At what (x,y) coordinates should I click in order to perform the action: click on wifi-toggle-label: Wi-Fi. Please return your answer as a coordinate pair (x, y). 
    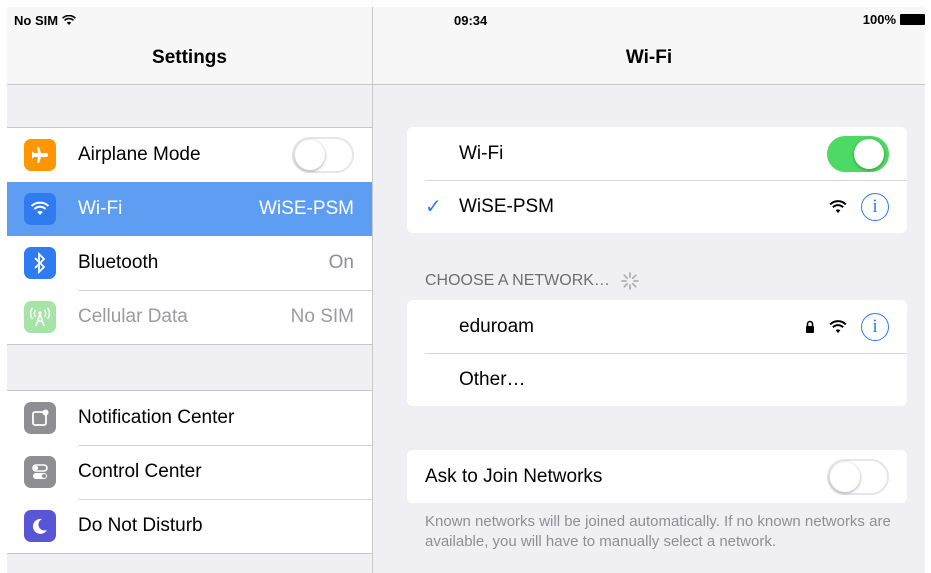
    Looking at the image, I should click on (481, 153).